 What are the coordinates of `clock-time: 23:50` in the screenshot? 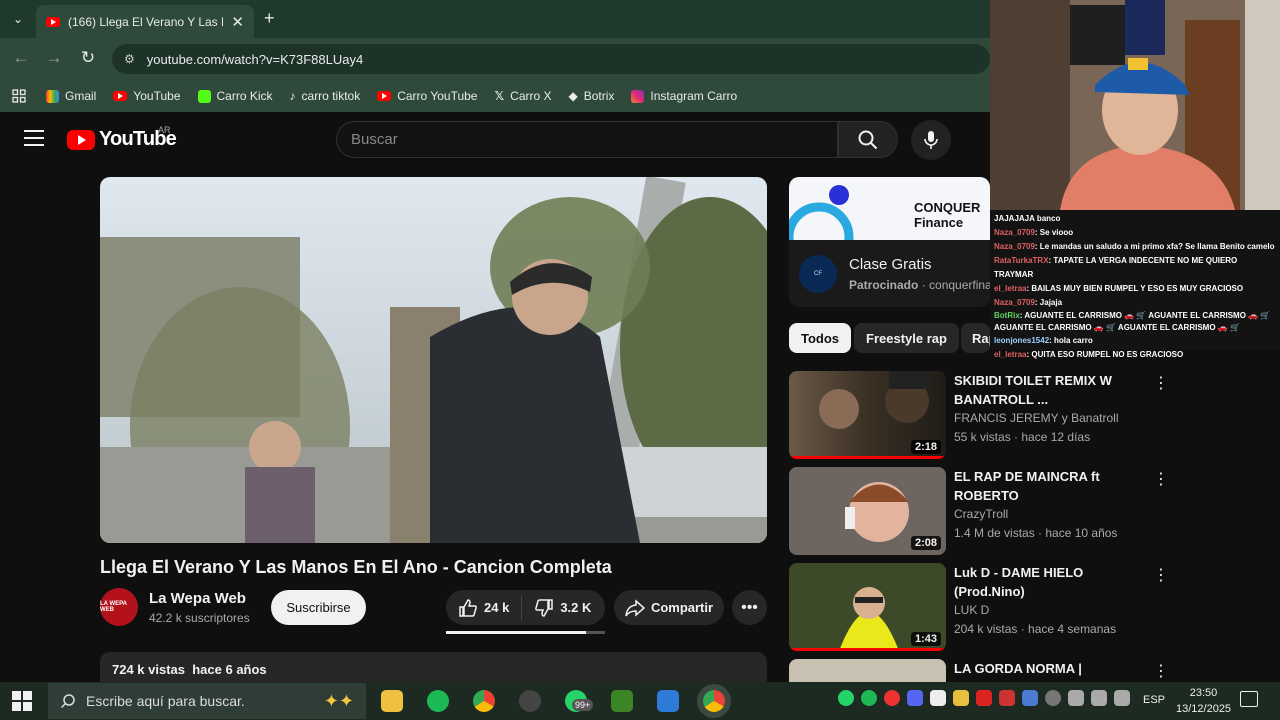 It's located at (1203, 693).